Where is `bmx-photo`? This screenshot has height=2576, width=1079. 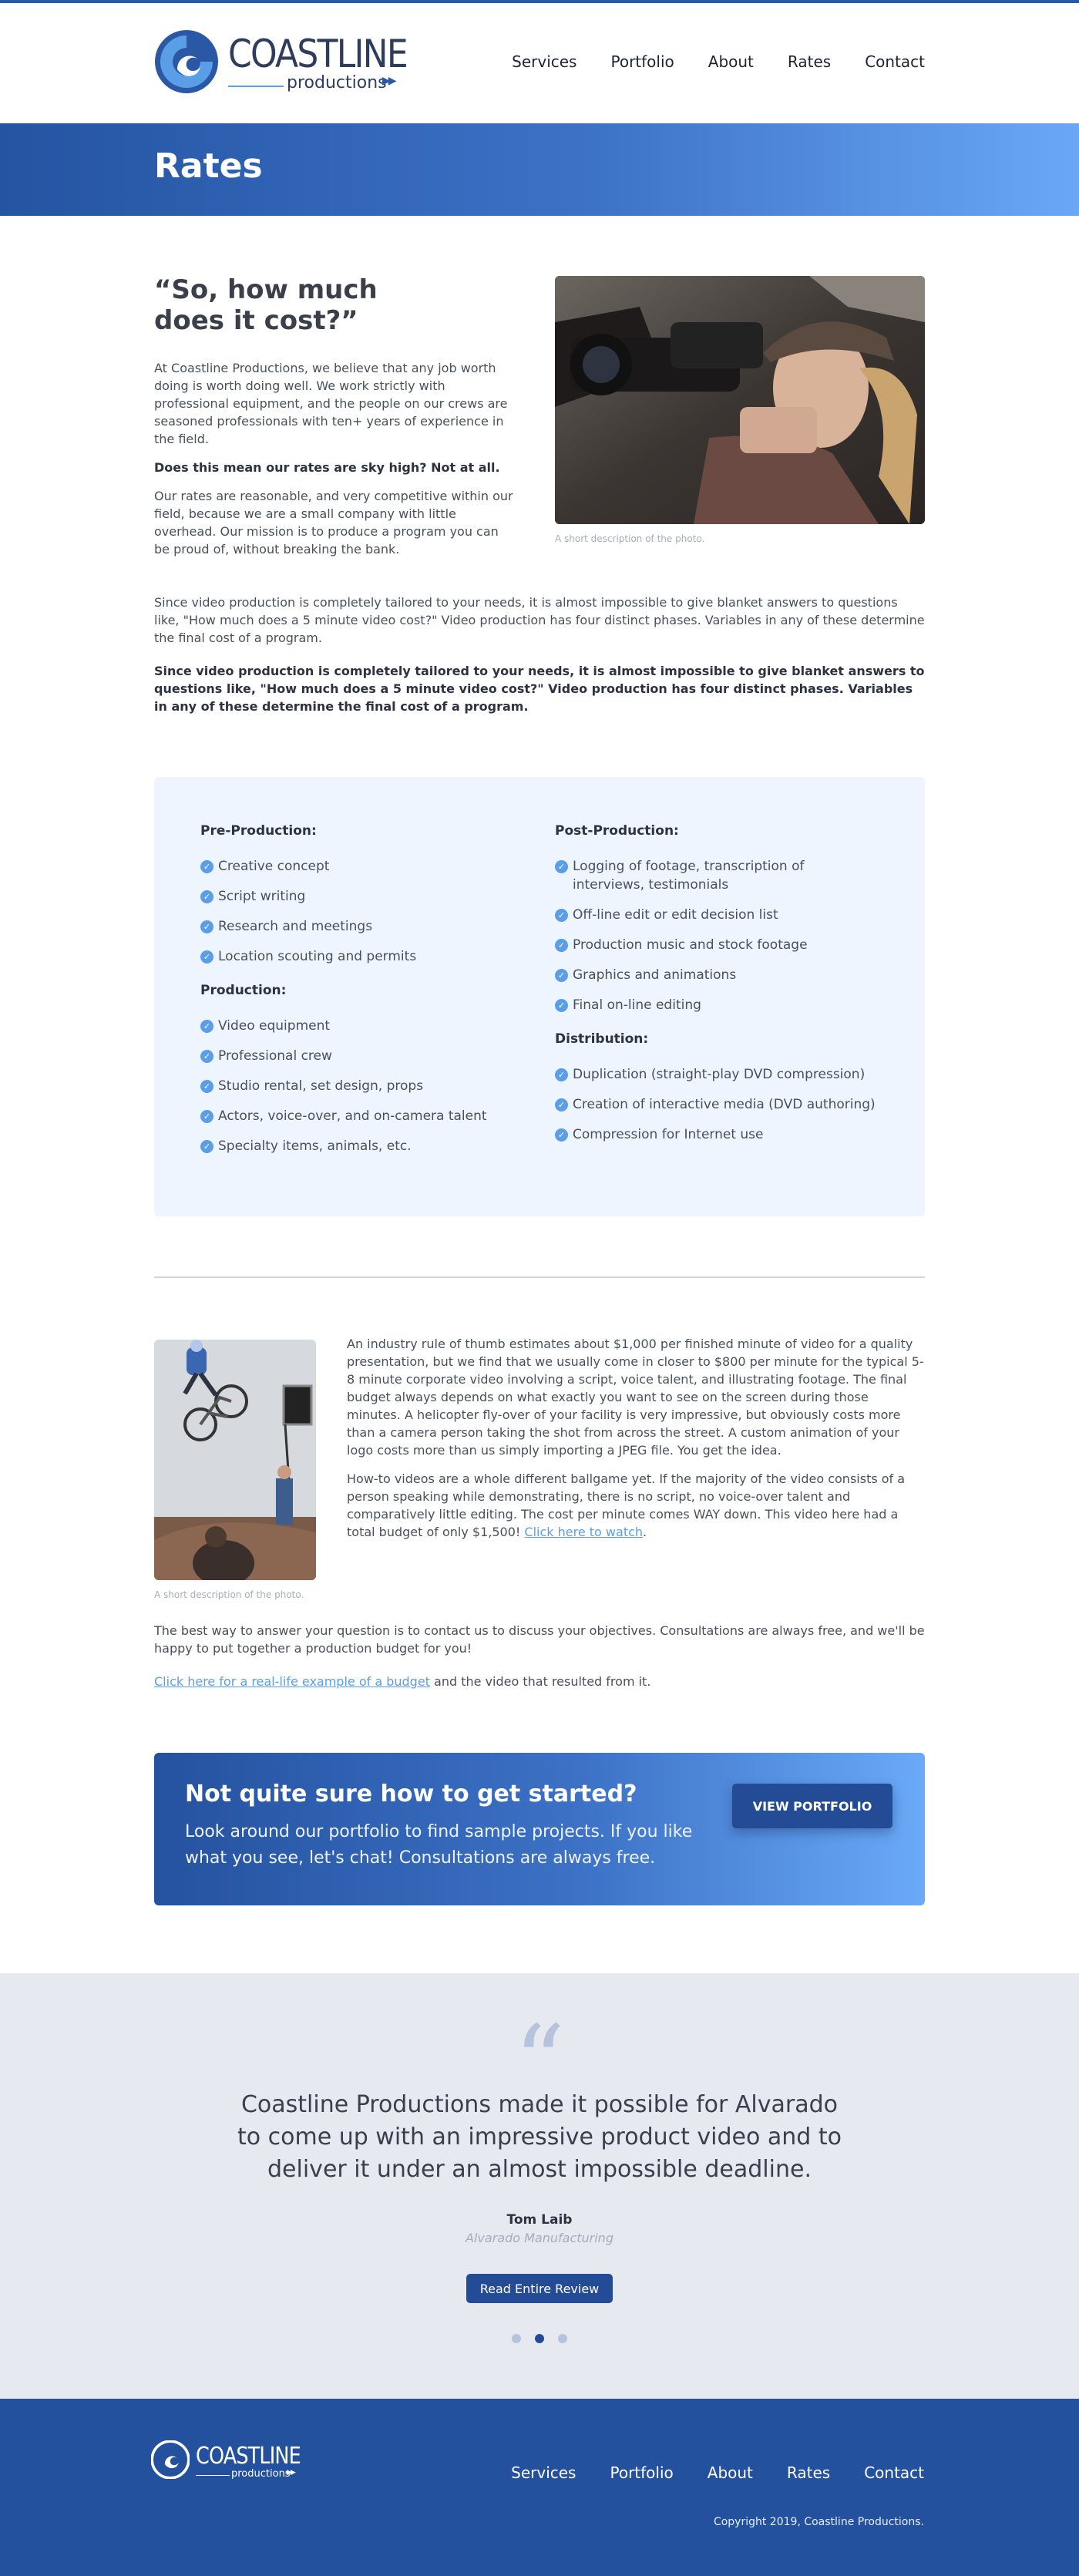 bmx-photo is located at coordinates (235, 1460).